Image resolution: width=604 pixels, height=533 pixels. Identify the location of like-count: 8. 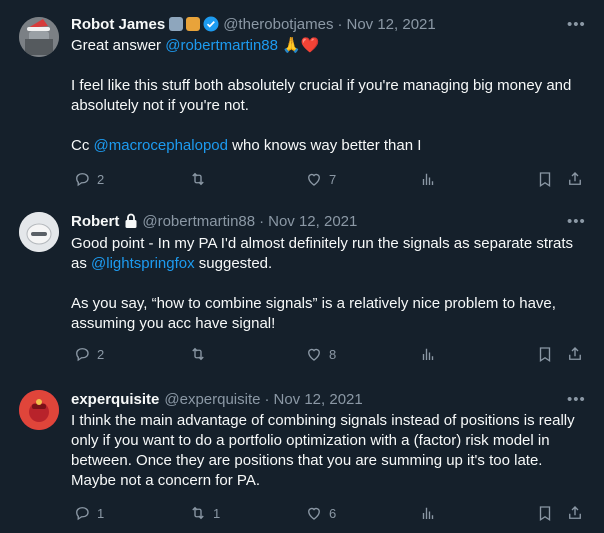
(333, 354).